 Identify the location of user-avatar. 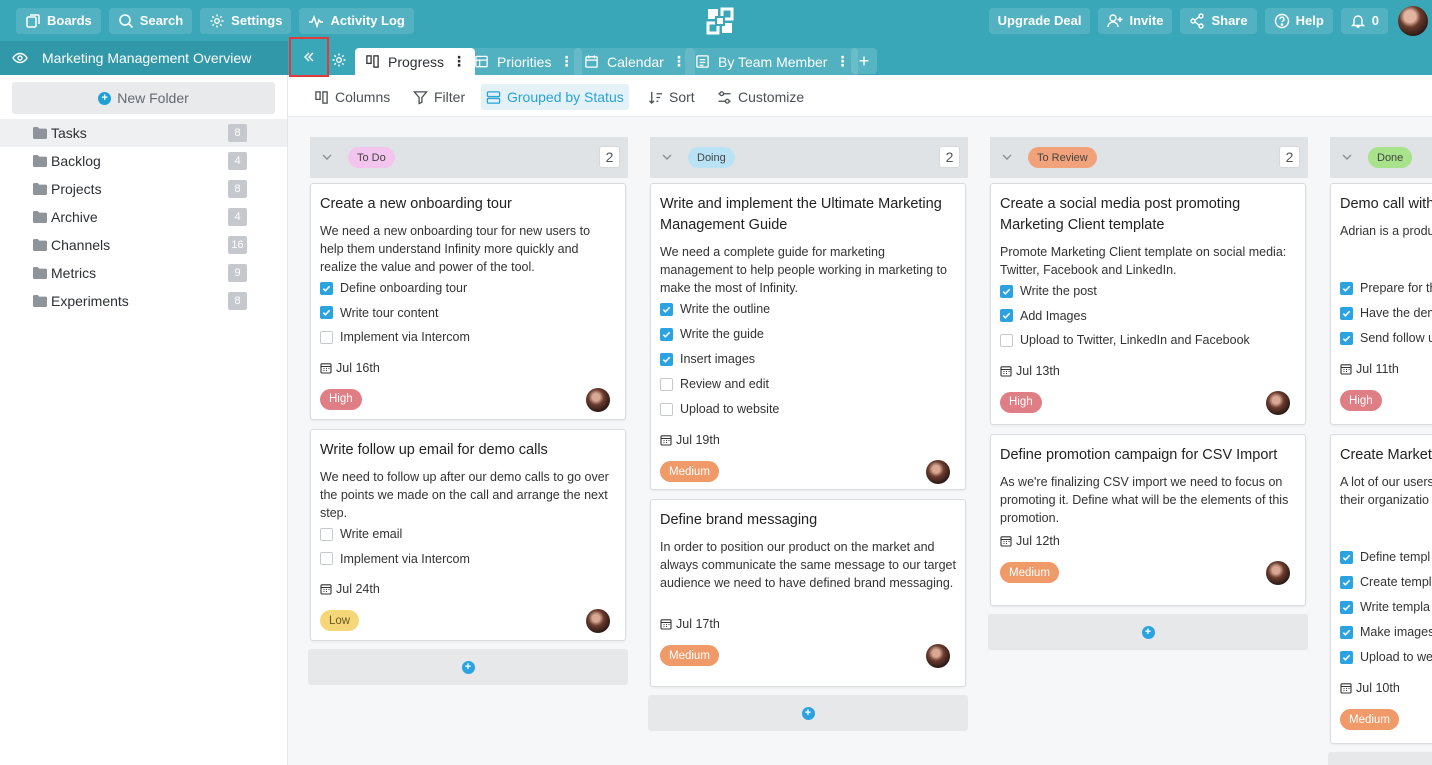
(1413, 20).